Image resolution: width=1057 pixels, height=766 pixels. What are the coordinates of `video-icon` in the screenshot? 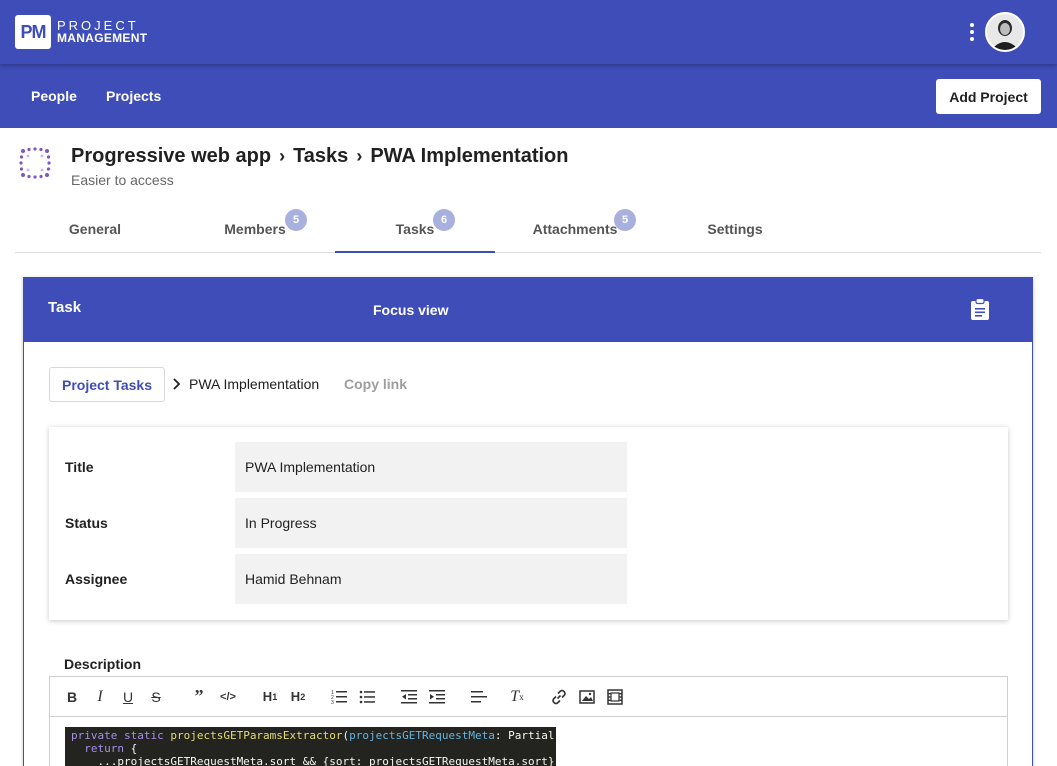 It's located at (615, 697).